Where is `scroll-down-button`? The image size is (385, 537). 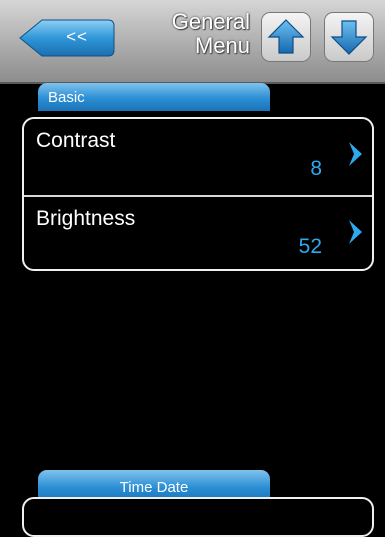
scroll-down-button is located at coordinates (349, 37).